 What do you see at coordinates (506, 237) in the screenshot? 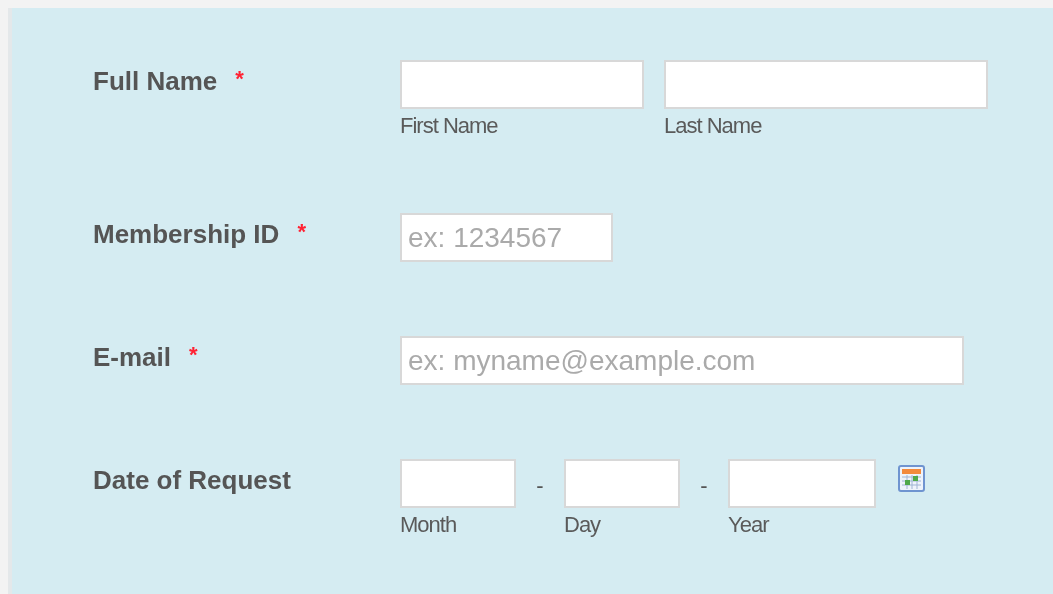
I see `text-field: ex: 1234567` at bounding box center [506, 237].